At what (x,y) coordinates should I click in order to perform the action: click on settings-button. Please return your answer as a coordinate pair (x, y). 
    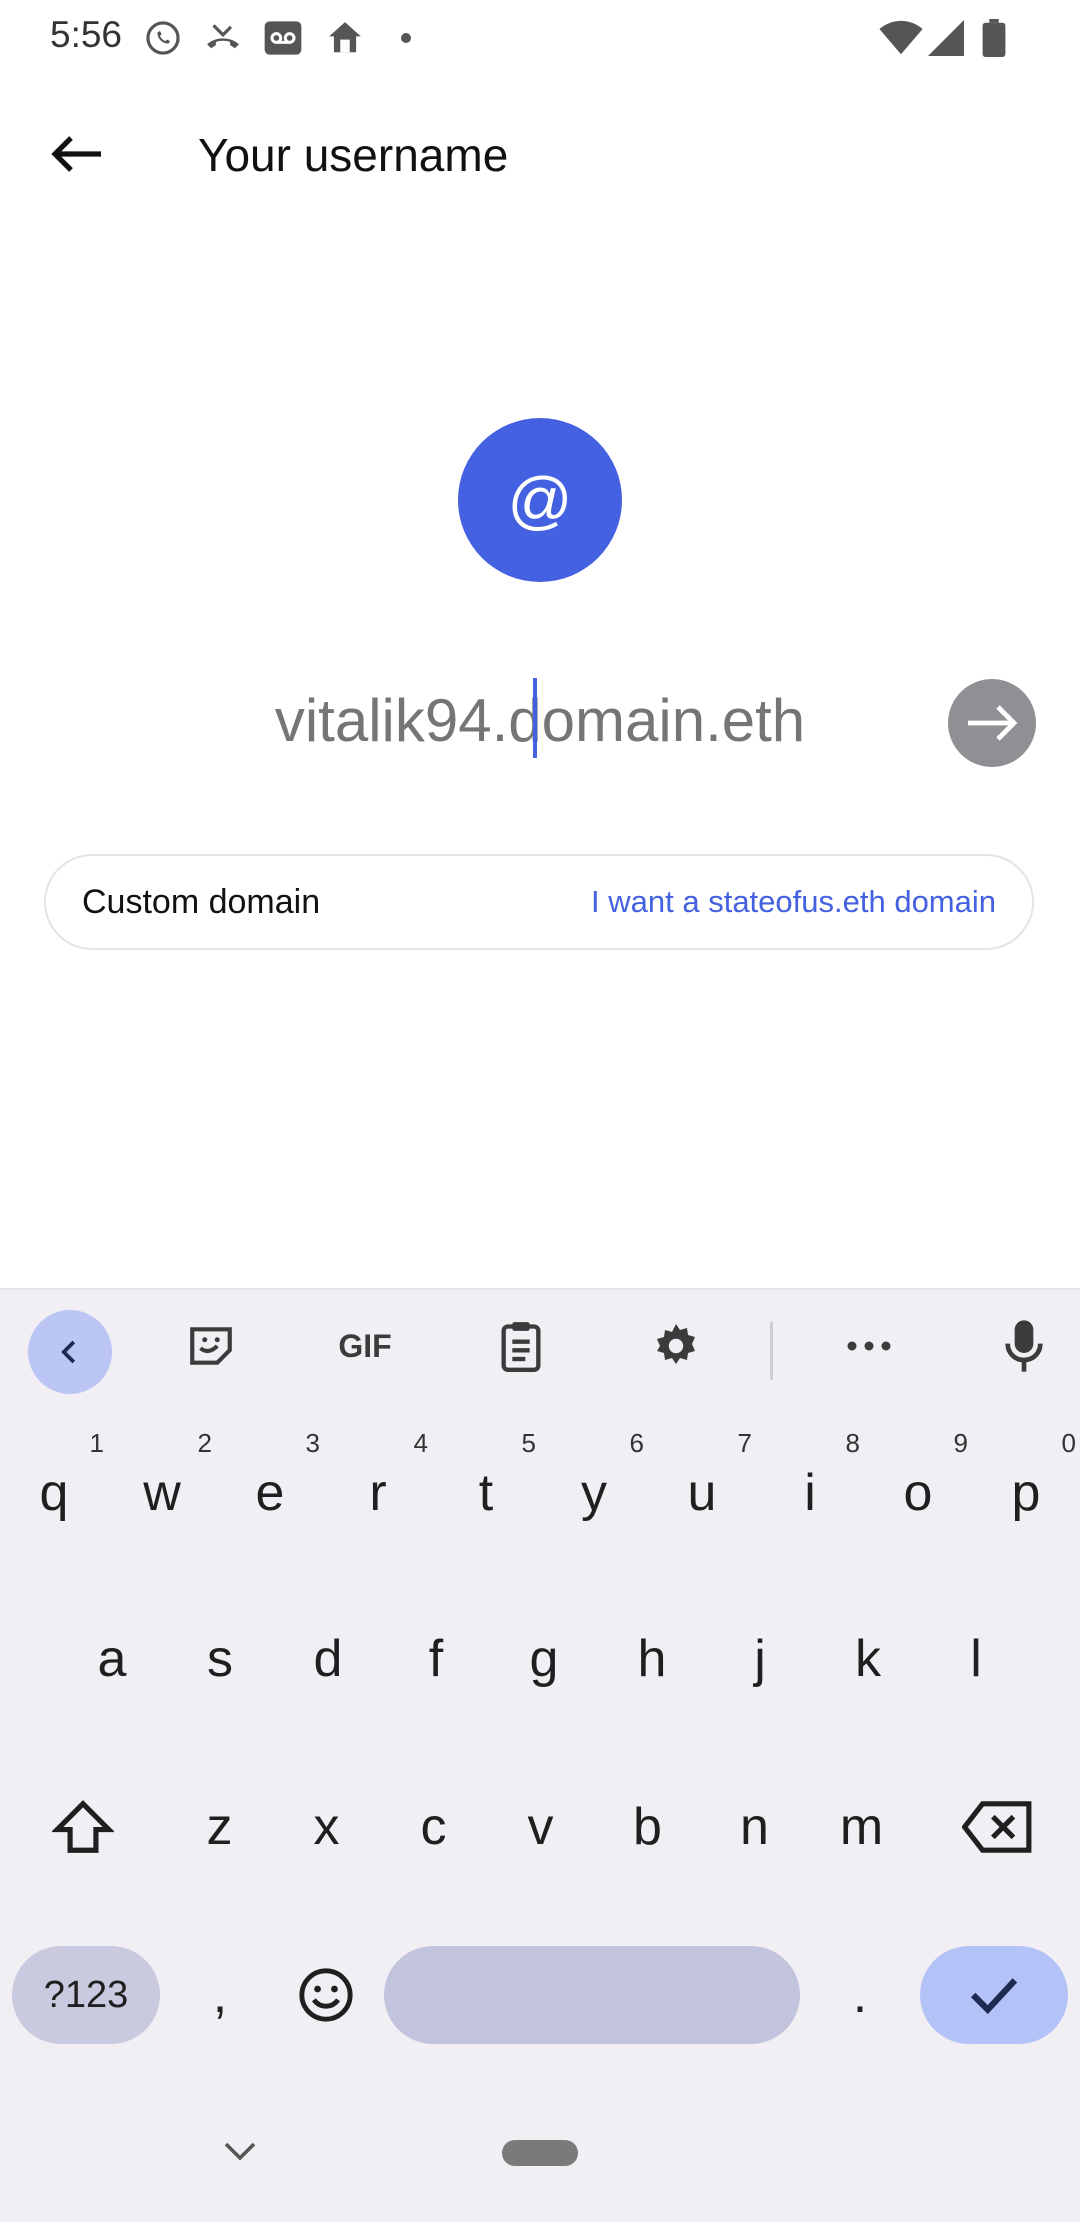
    Looking at the image, I should click on (676, 1346).